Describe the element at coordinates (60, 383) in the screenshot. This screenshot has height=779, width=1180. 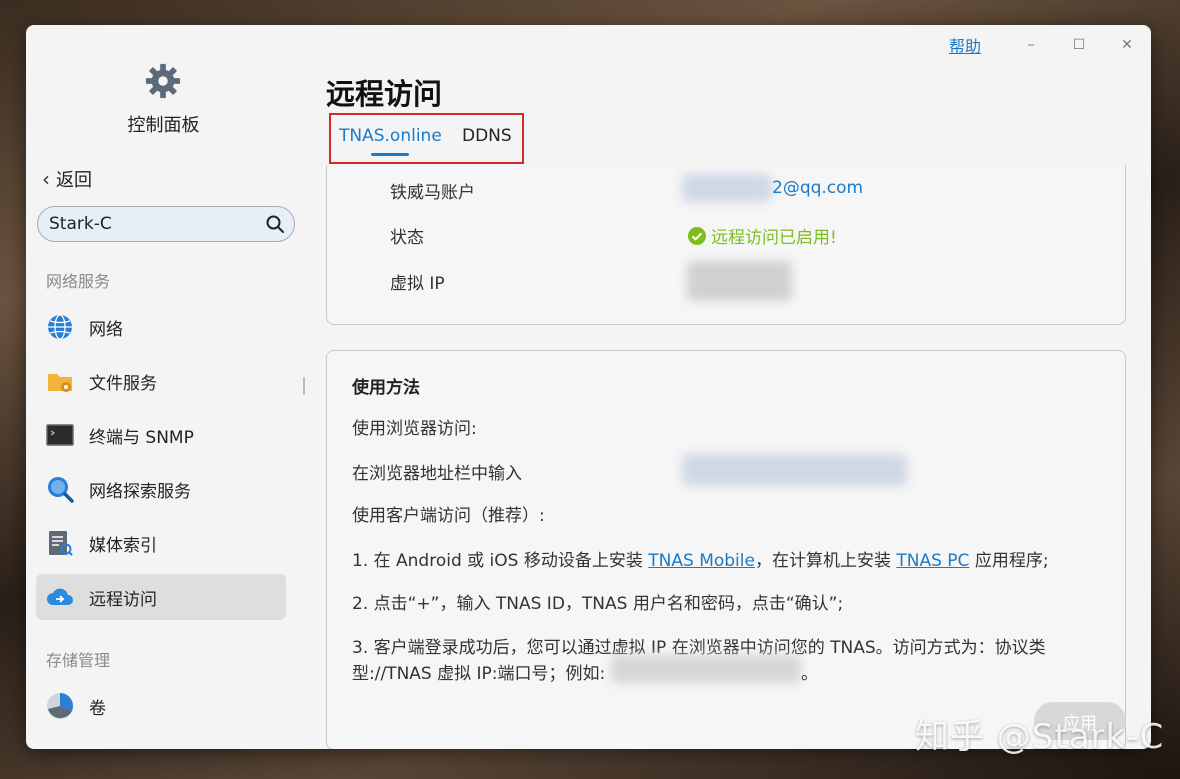
I see `folder-gear-icon` at that location.